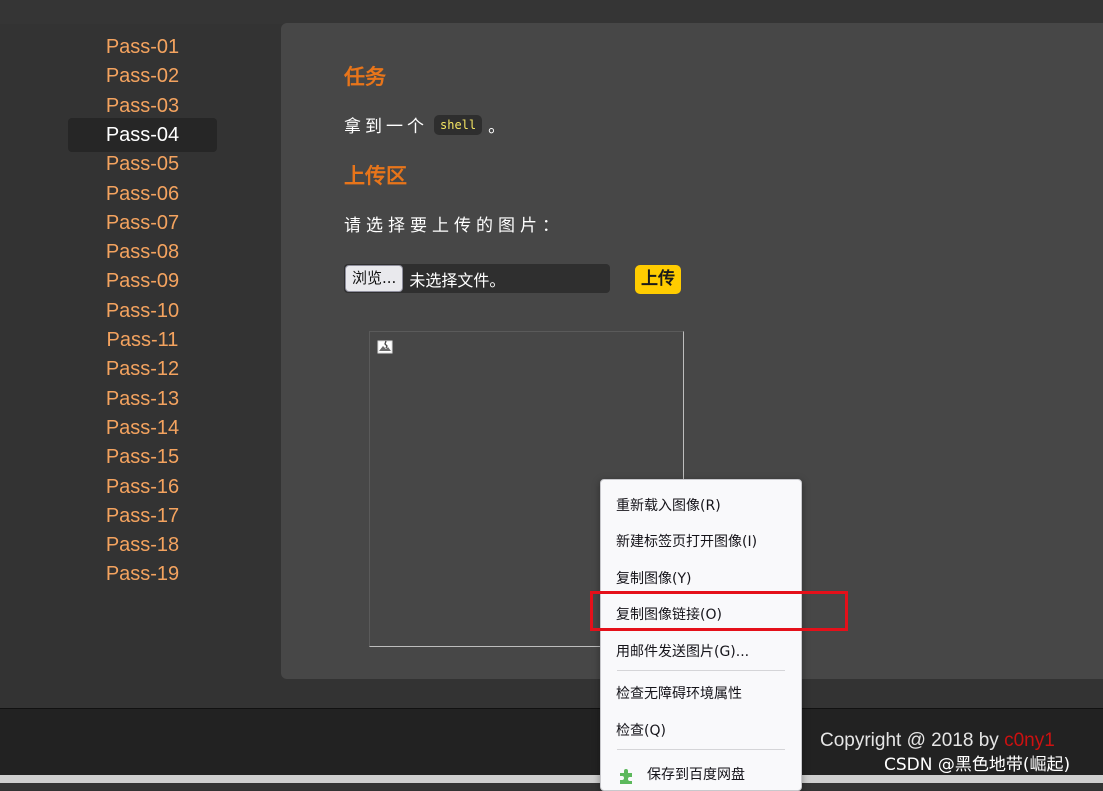  I want to click on bottom-scrollbar, so click(551, 779).